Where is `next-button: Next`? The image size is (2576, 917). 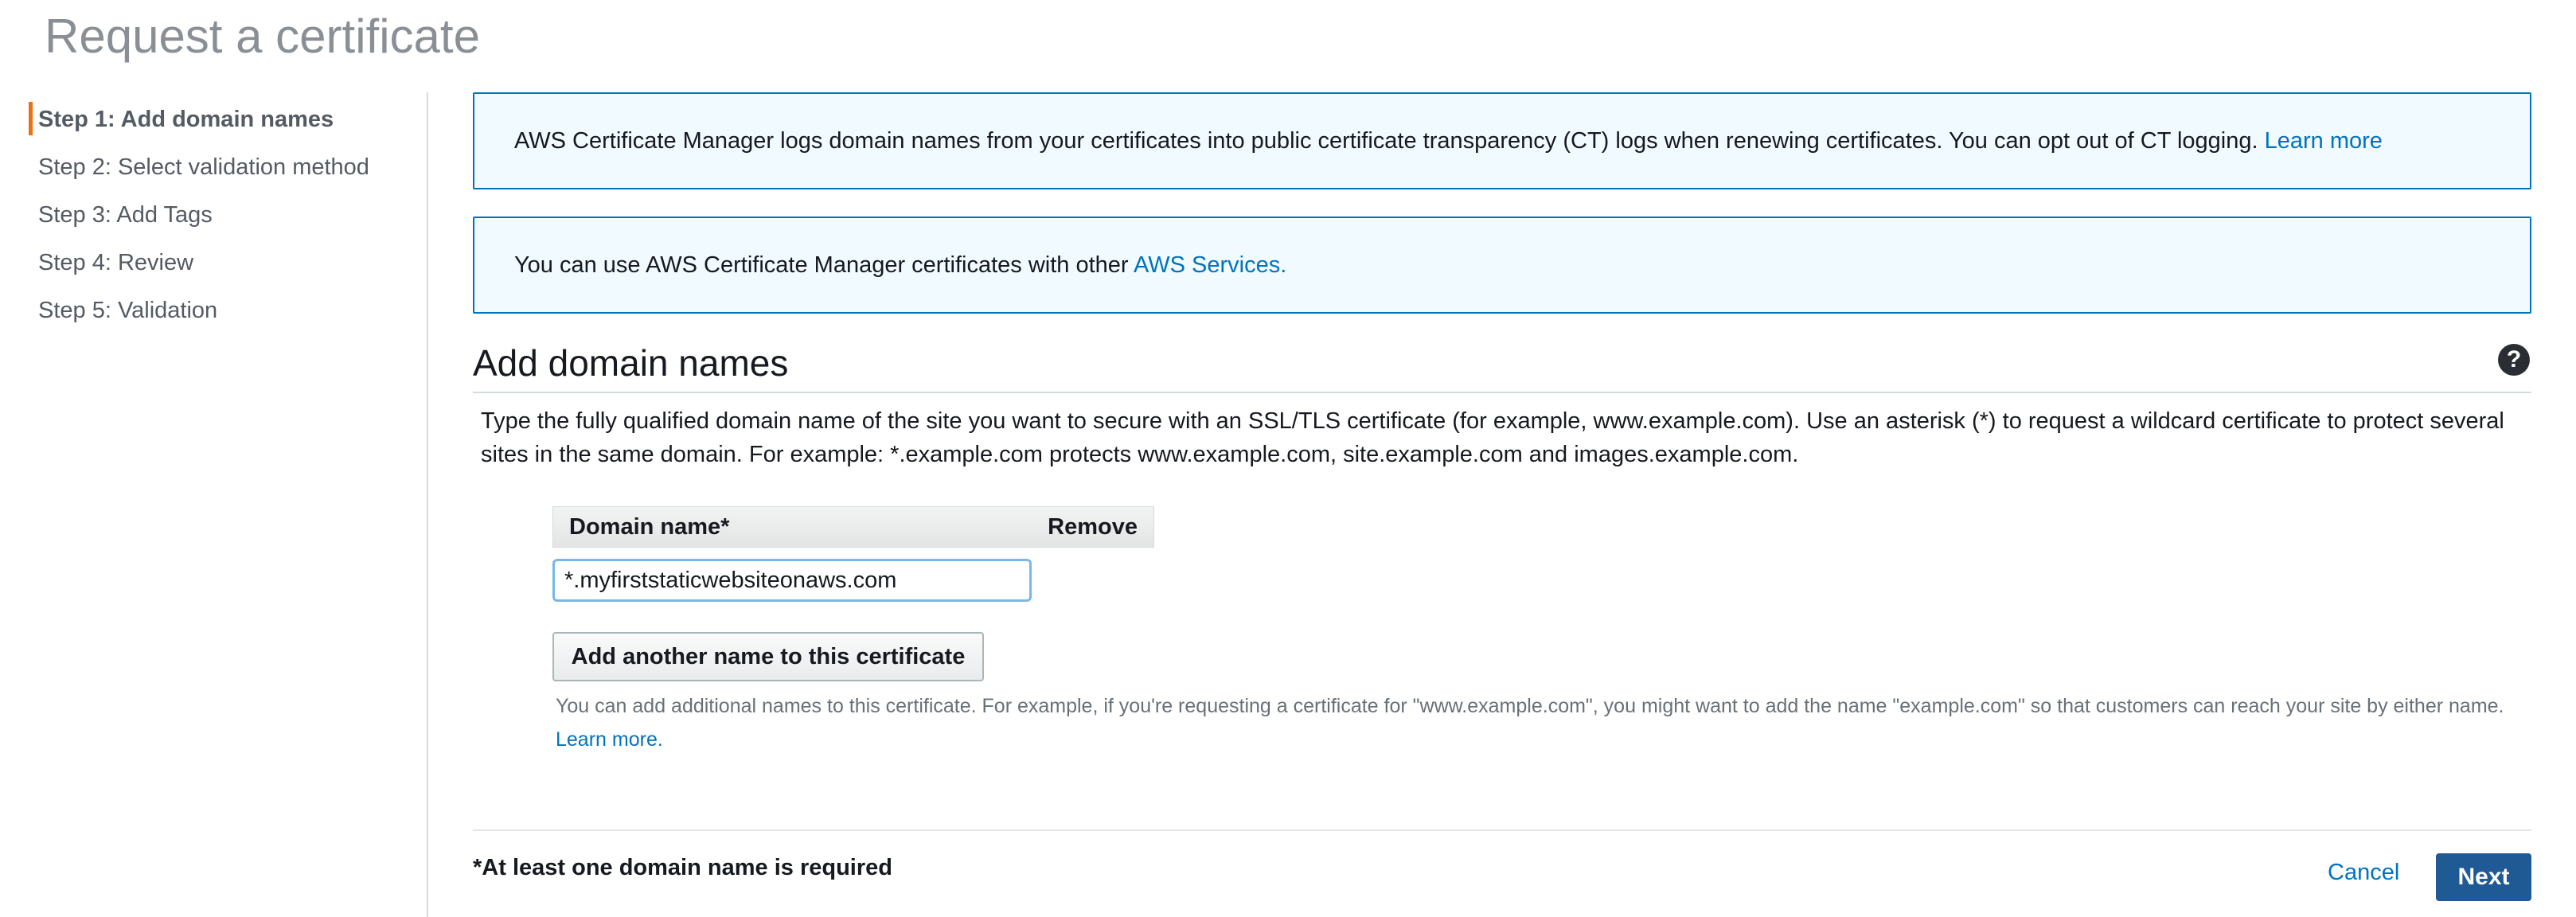
next-button: Next is located at coordinates (2483, 877).